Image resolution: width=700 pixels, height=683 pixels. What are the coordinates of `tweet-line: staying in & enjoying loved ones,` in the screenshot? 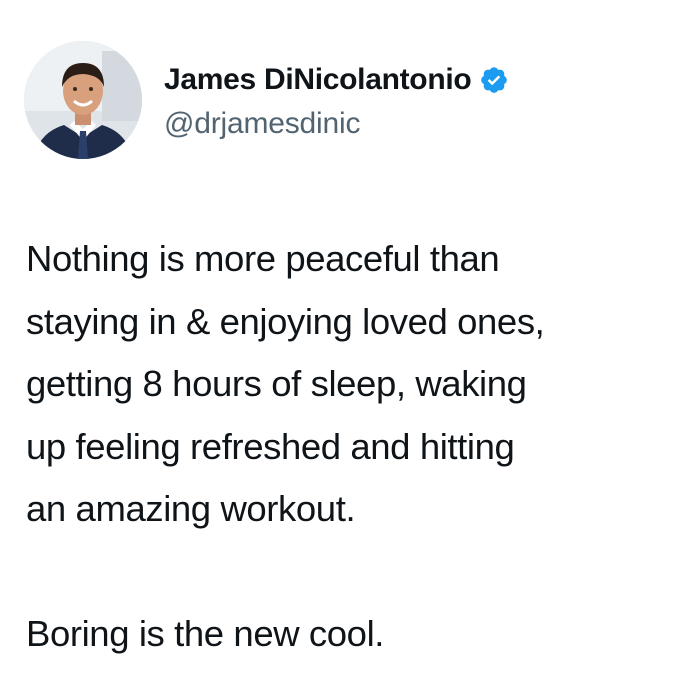 It's located at (285, 321).